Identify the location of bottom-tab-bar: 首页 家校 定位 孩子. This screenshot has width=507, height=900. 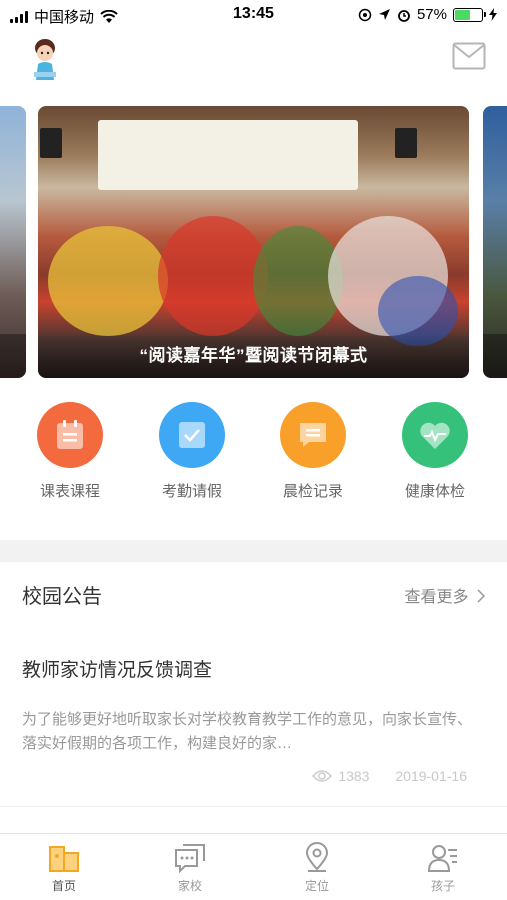
(253, 866).